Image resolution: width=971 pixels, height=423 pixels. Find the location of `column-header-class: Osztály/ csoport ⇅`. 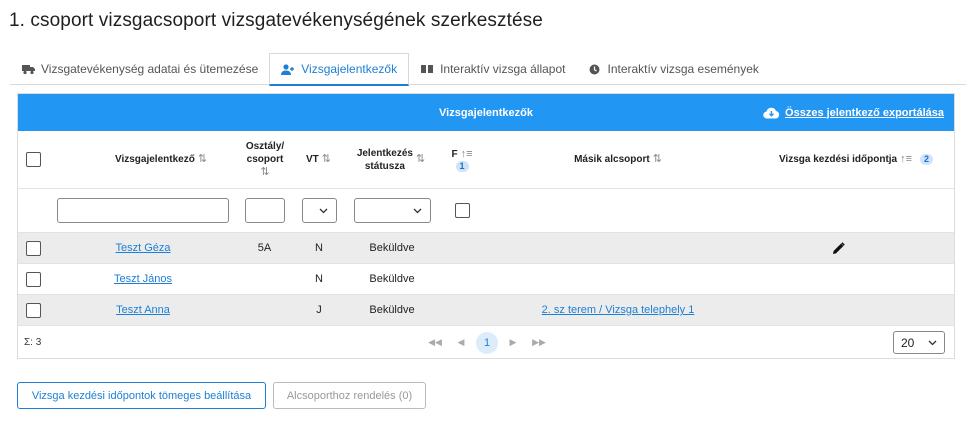

column-header-class: Osztály/ csoport ⇅ is located at coordinates (265, 159).